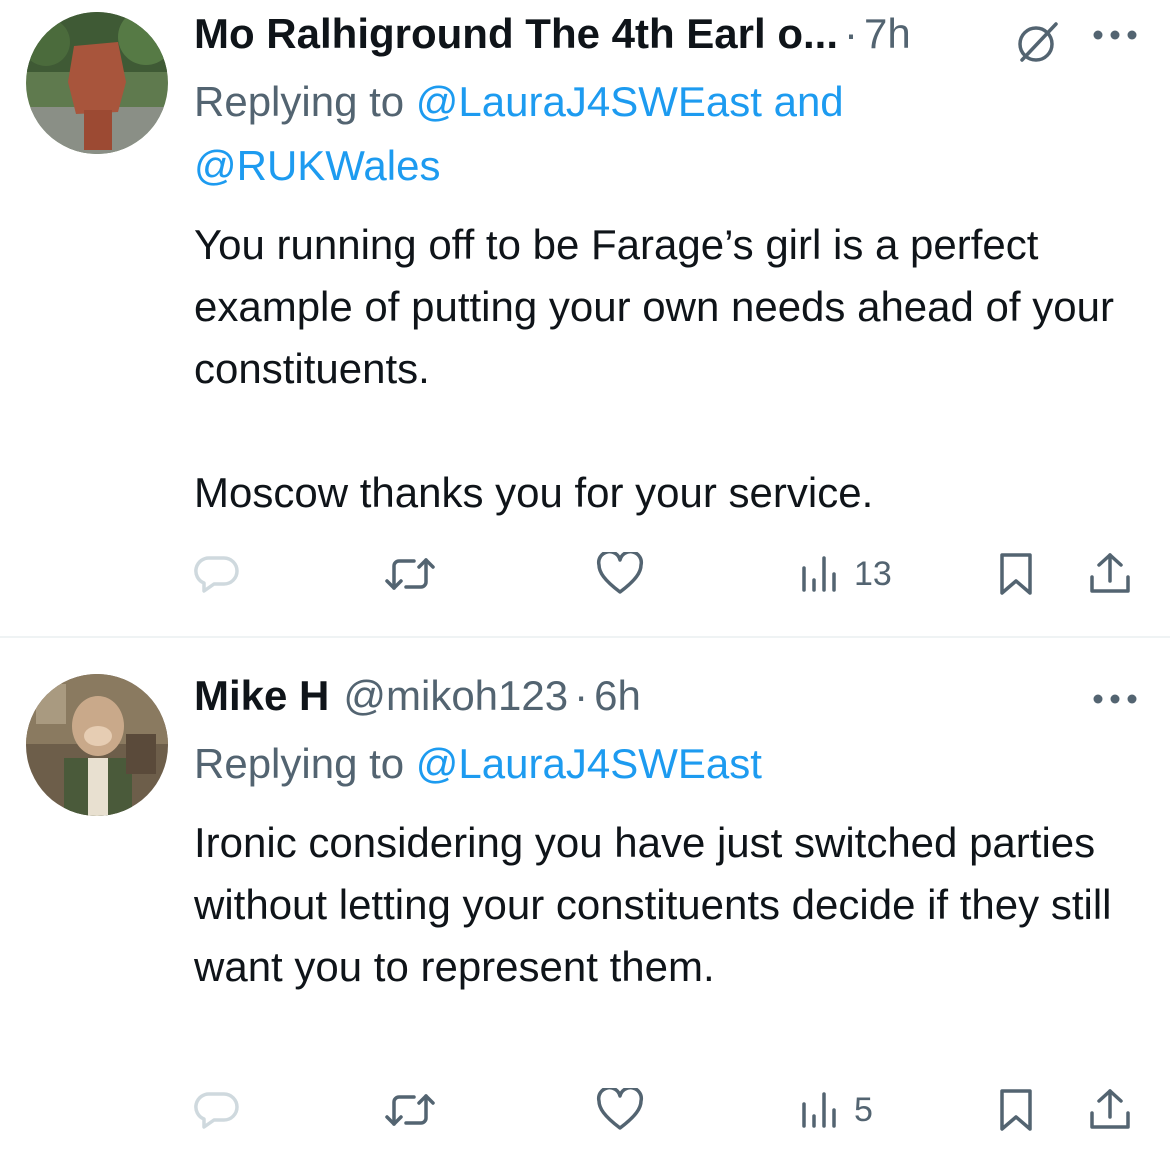  Describe the element at coordinates (808, 101) in the screenshot. I see `mention-joiner: and` at that location.